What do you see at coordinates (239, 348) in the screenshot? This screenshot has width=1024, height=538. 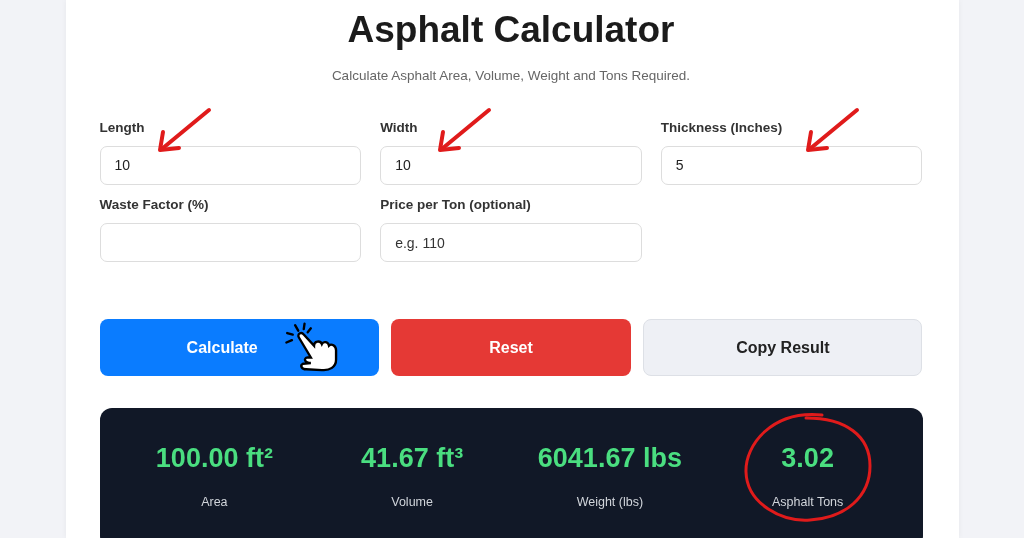 I see `action-button: Calculate` at bounding box center [239, 348].